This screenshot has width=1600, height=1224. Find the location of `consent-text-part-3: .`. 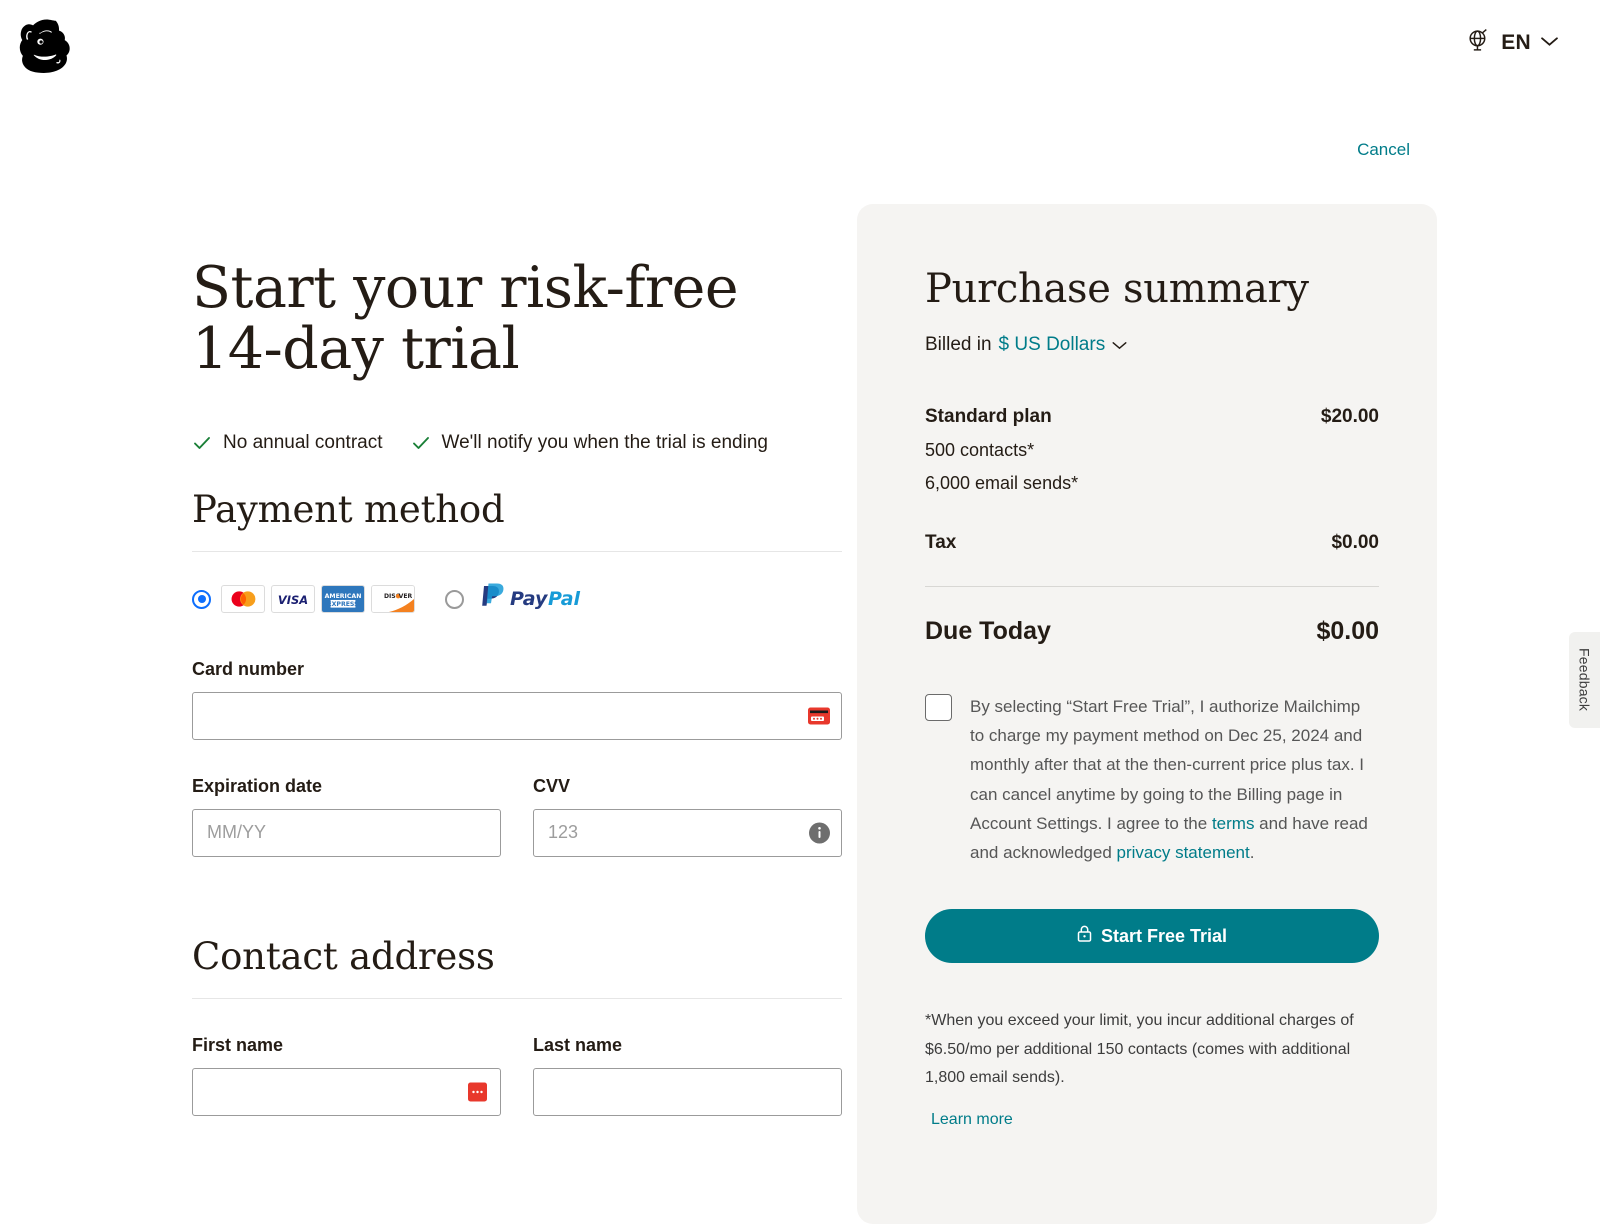

consent-text-part-3: . is located at coordinates (1252, 853).